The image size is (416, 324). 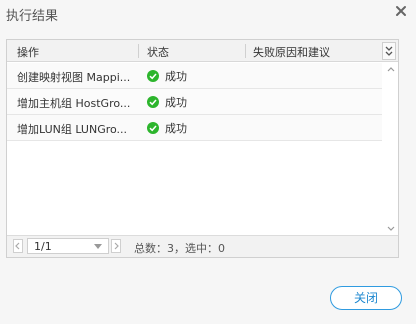 I want to click on dialog-title: 执行结果, so click(x=32, y=16).